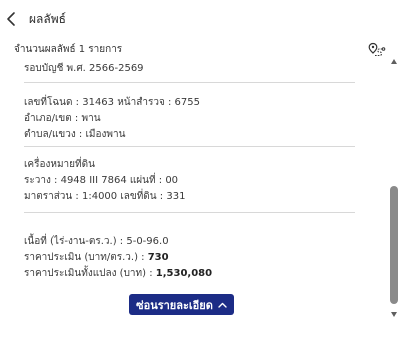 The width and height of the screenshot is (400, 342). Describe the element at coordinates (59, 164) in the screenshot. I see `land-marker-heading: เครื่องหมายที่ดิน` at that location.